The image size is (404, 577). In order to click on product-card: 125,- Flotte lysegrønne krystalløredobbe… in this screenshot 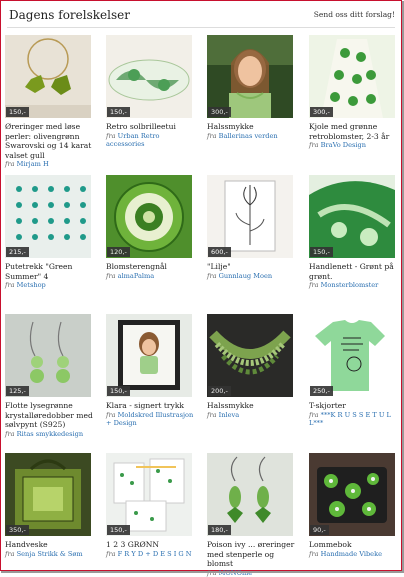, I will do `click(49, 376)`.